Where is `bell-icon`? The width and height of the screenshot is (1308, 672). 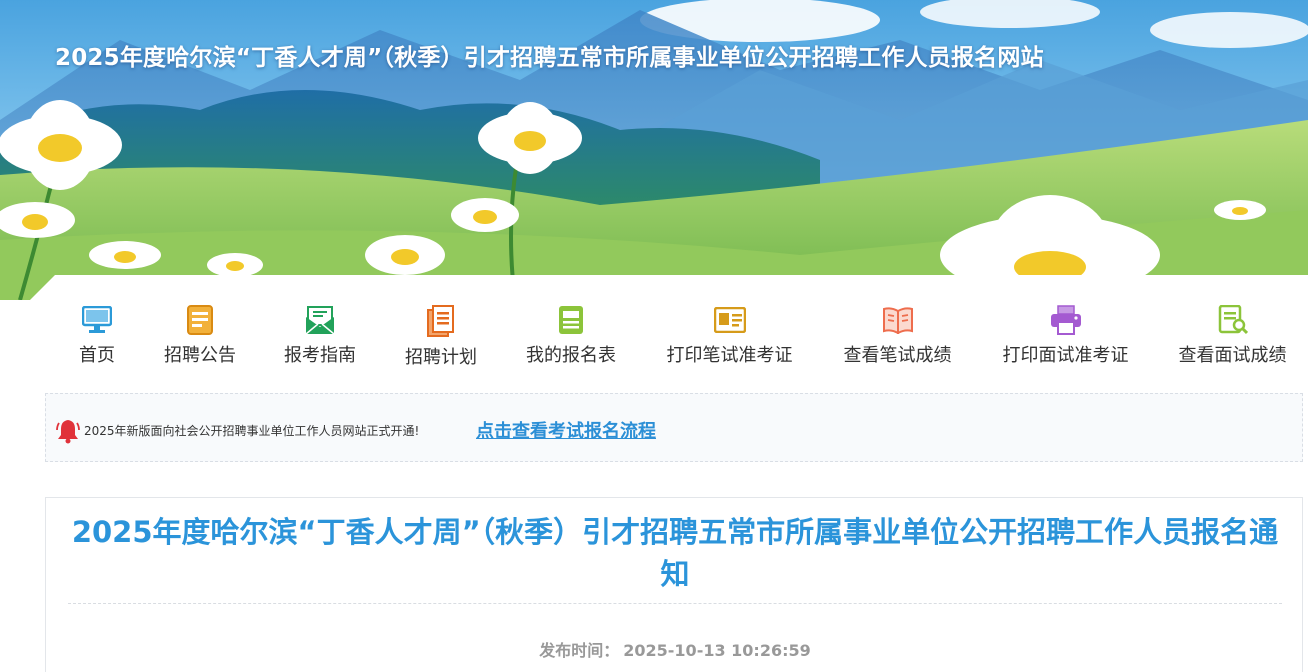 bell-icon is located at coordinates (68, 432).